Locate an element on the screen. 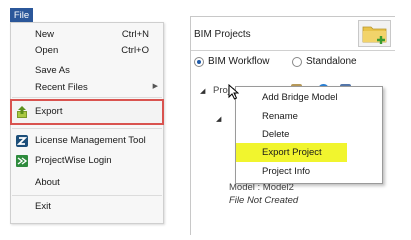 The height and width of the screenshot is (240, 411). menu-item-label: Export is located at coordinates (49, 111).